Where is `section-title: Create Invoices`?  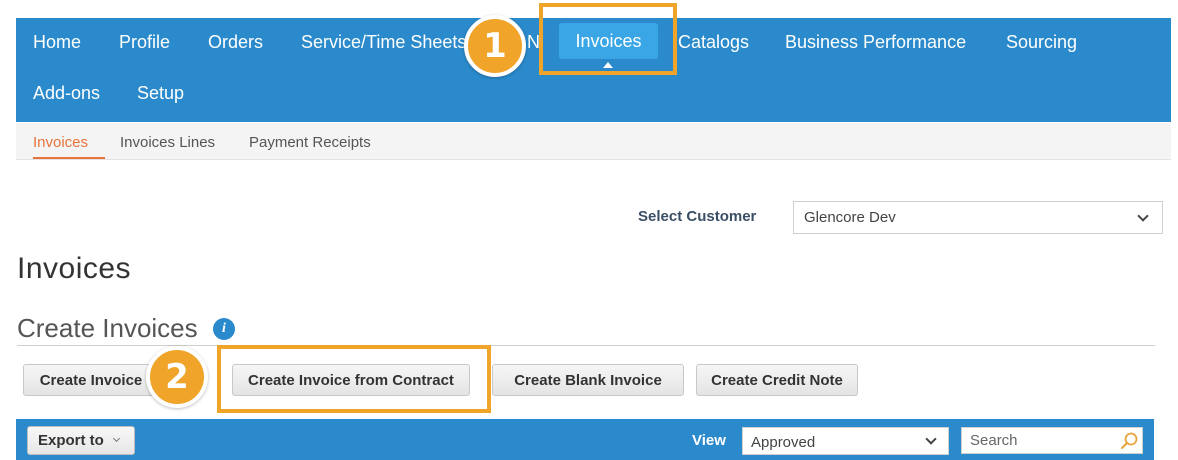 section-title: Create Invoices is located at coordinates (107, 328).